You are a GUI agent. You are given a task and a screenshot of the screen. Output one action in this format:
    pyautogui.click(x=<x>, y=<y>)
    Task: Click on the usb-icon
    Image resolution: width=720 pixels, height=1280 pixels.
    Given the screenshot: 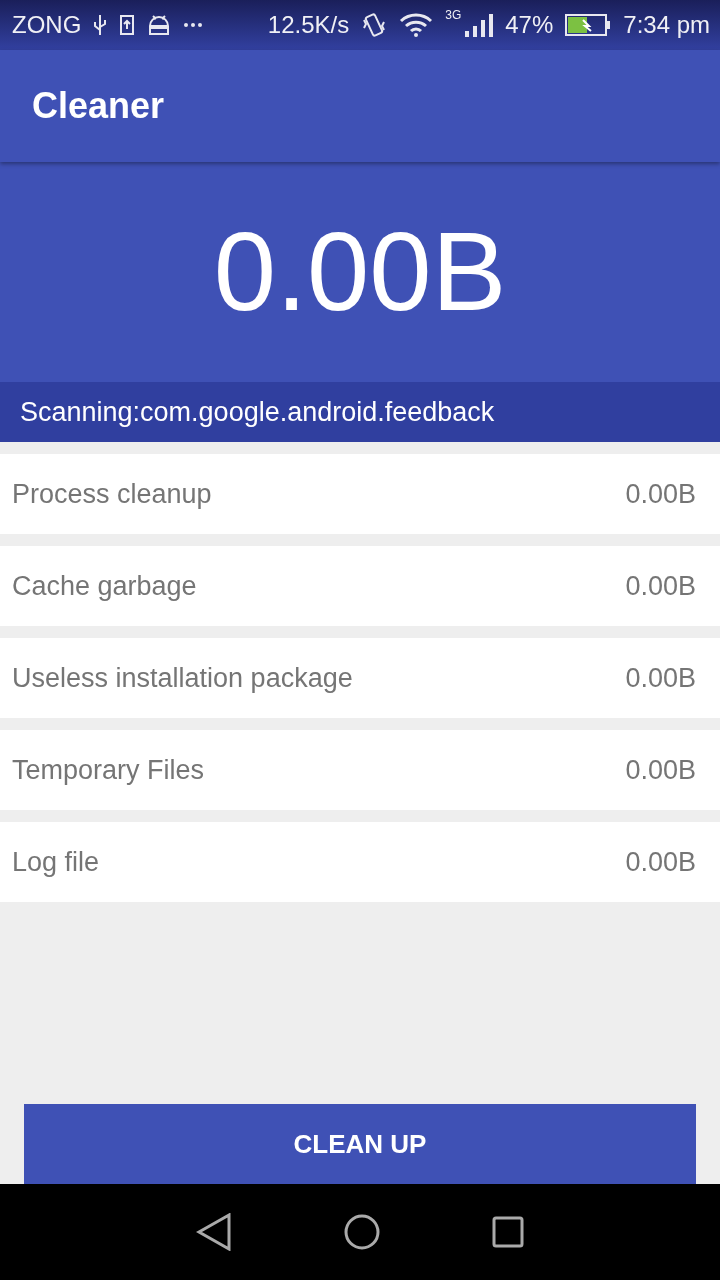 What is the action you would take?
    pyautogui.click(x=100, y=25)
    